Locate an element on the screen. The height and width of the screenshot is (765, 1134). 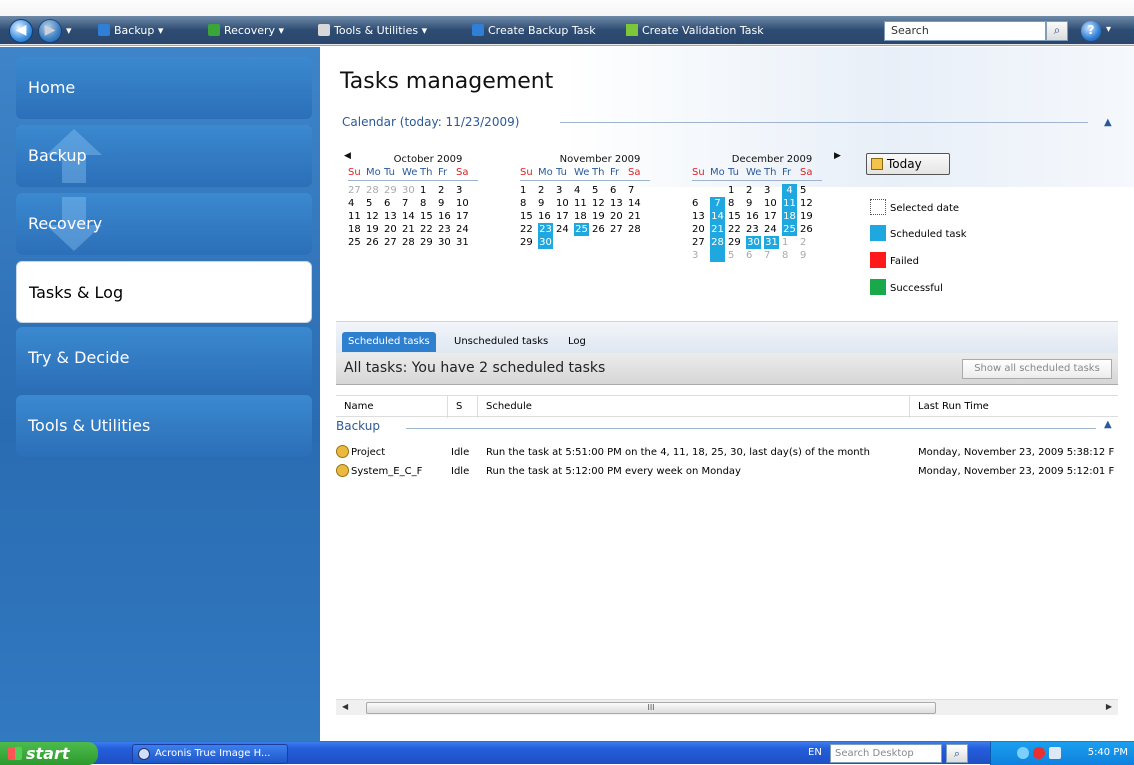
language-indicator: EN is located at coordinates (815, 752).